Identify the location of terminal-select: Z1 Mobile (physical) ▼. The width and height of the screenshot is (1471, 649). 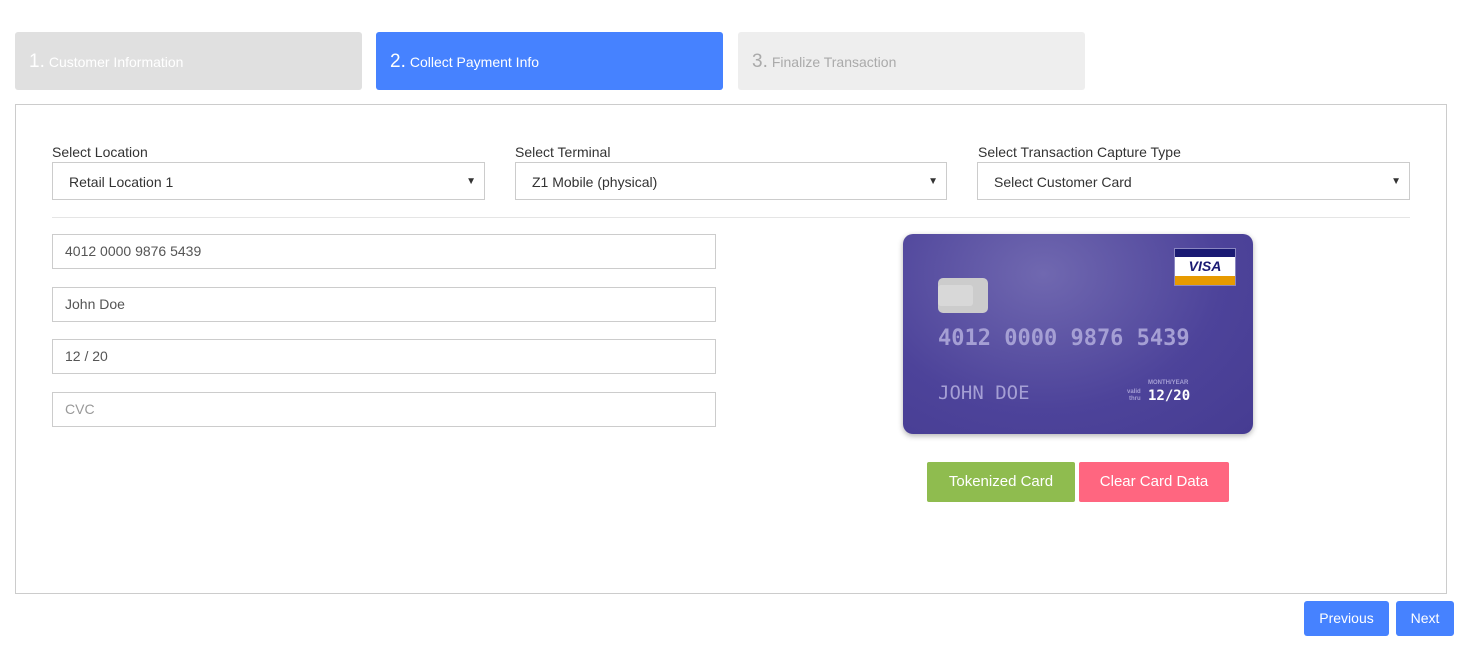
(731, 181).